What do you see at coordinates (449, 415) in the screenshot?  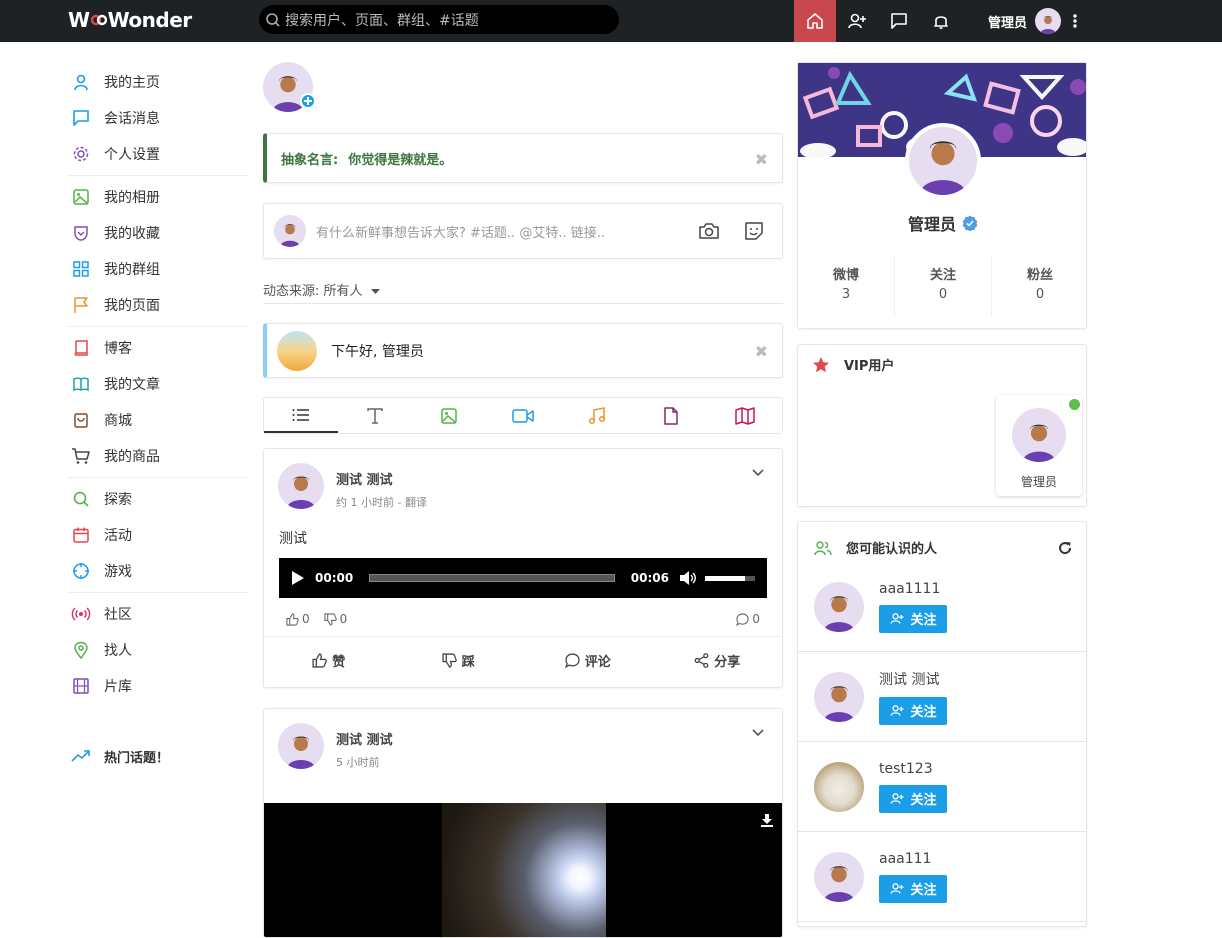 I see `tab-photos` at bounding box center [449, 415].